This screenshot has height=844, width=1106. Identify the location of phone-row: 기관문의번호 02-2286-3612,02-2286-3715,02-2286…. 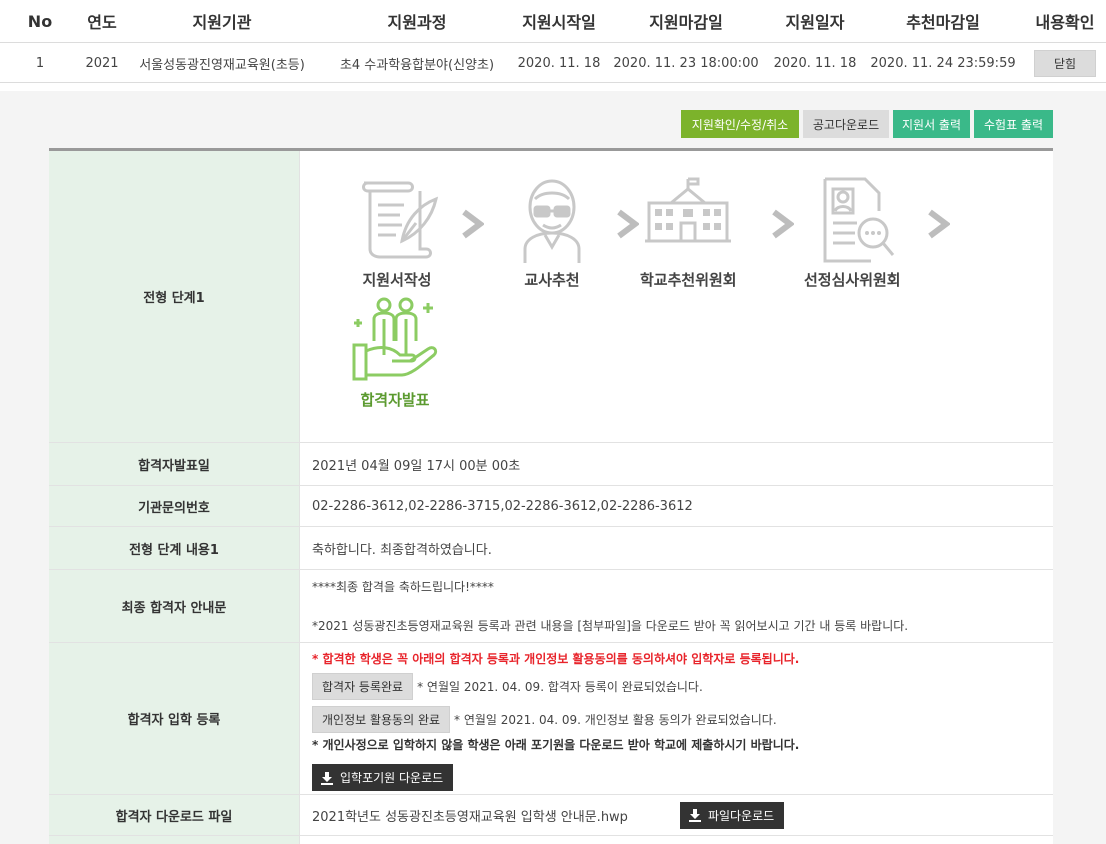
(551, 506).